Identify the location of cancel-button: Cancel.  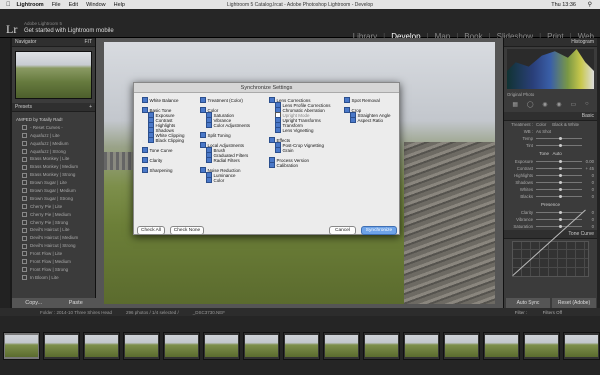
(342, 230).